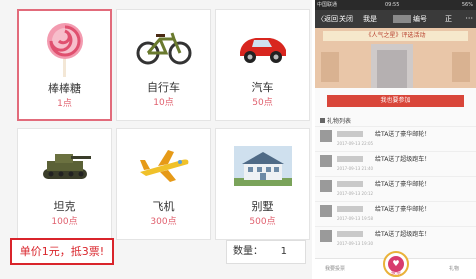  What do you see at coordinates (395, 101) in the screenshot?
I see `join-button: 我也要参加` at bounding box center [395, 101].